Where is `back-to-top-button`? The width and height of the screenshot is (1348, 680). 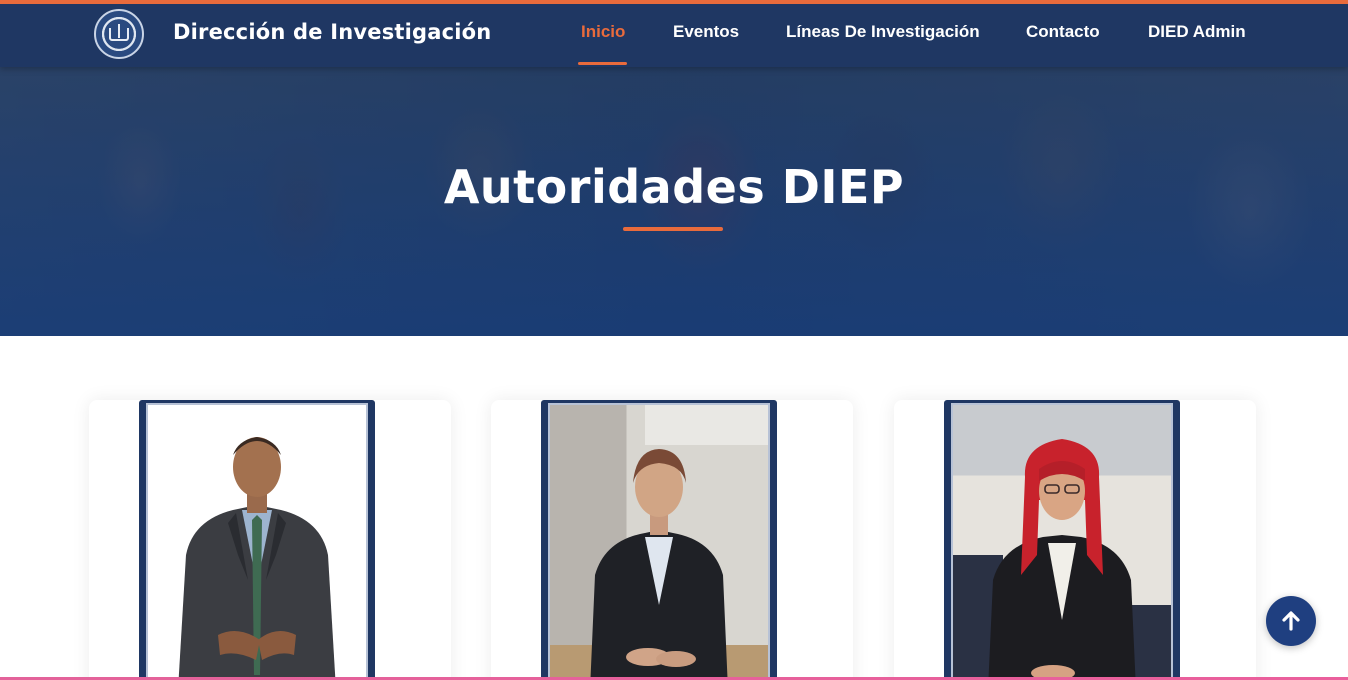 back-to-top-button is located at coordinates (1291, 621).